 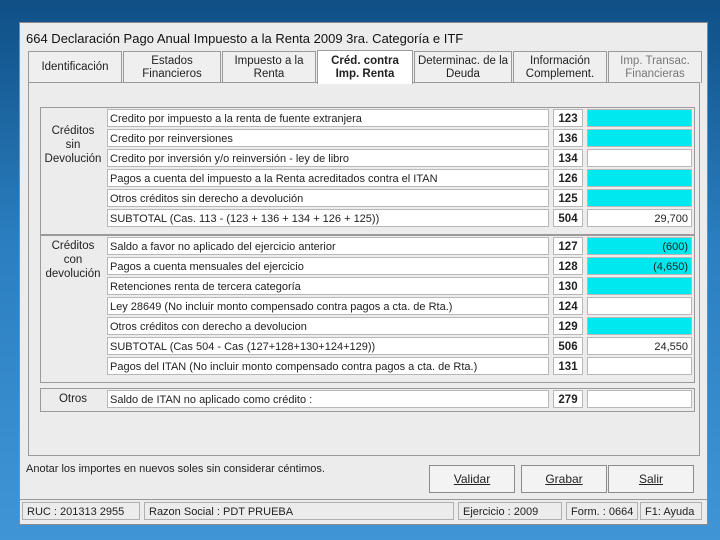 What do you see at coordinates (328, 326) in the screenshot?
I see `row-description: Otros créditos con derecho a devolucion` at bounding box center [328, 326].